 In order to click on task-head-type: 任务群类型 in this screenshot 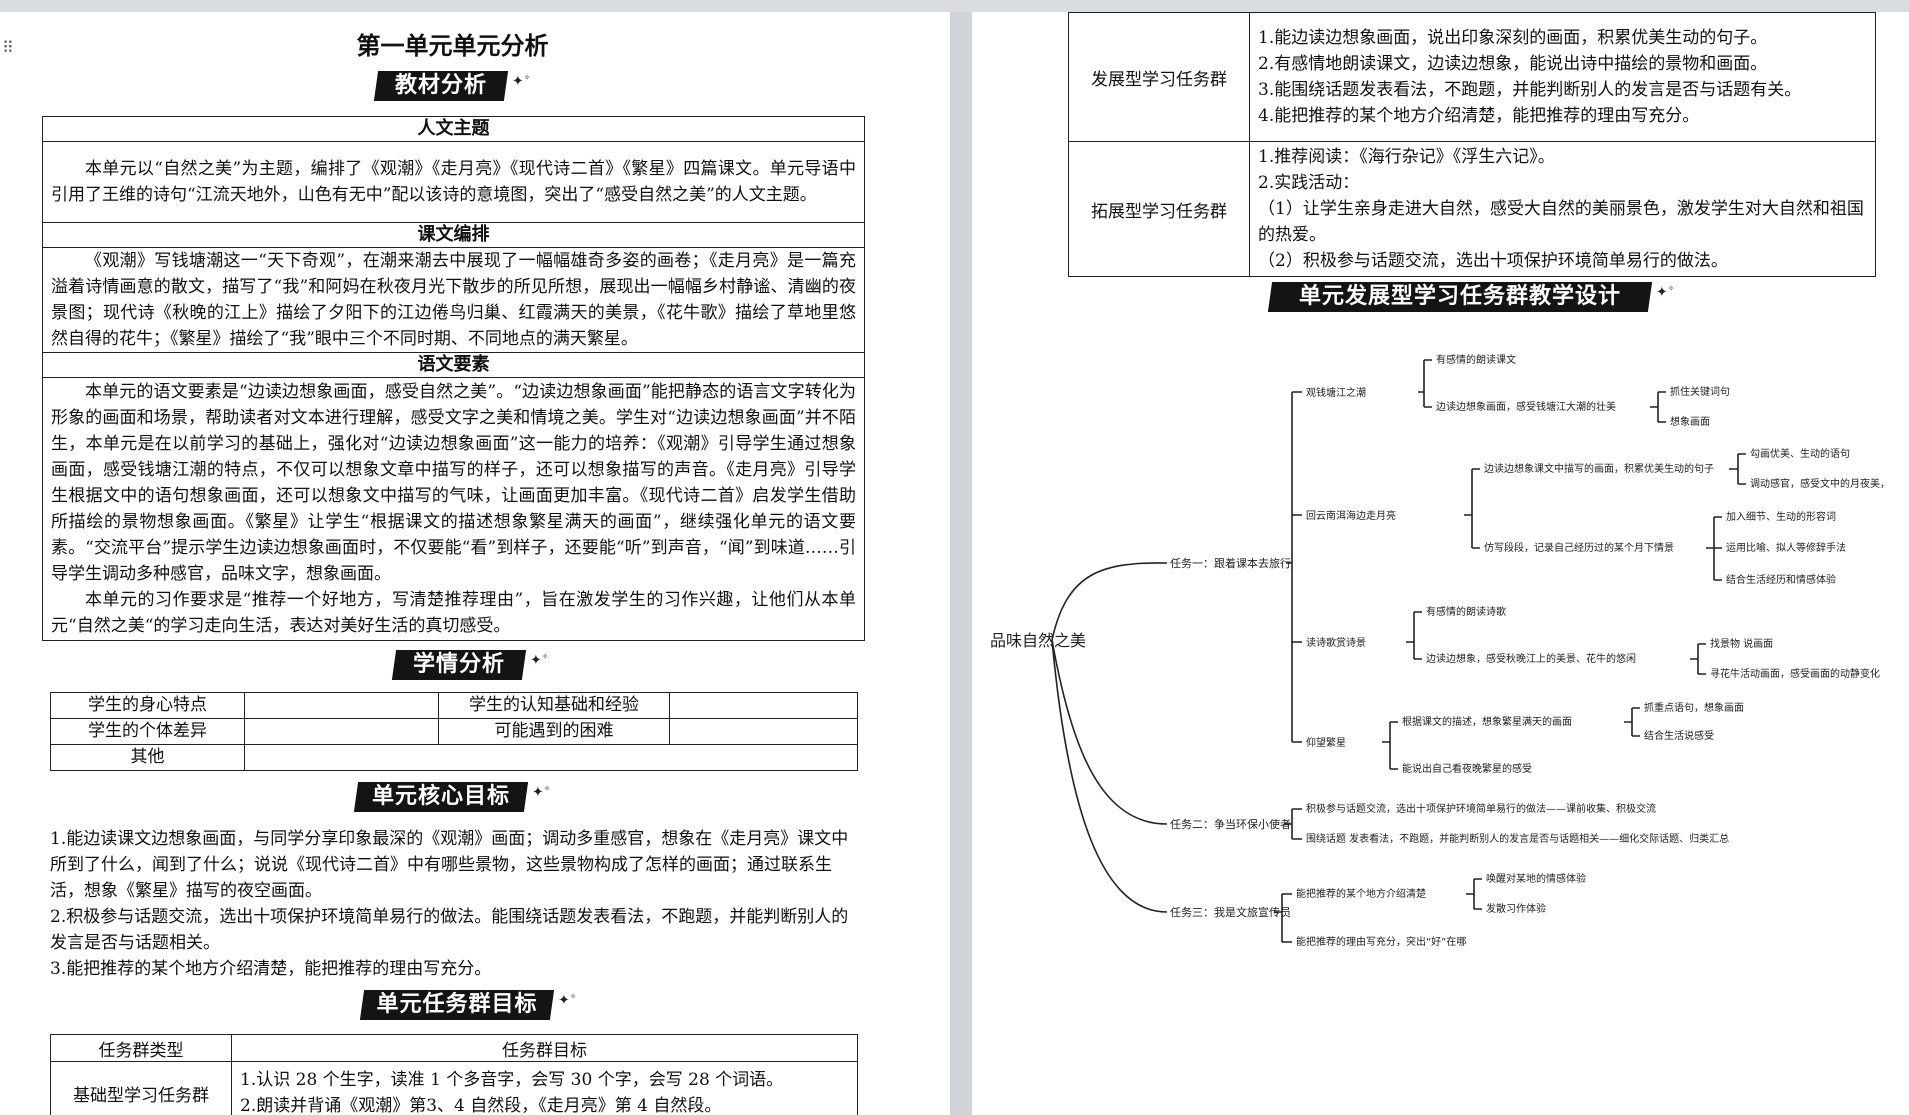, I will do `click(141, 1048)`.